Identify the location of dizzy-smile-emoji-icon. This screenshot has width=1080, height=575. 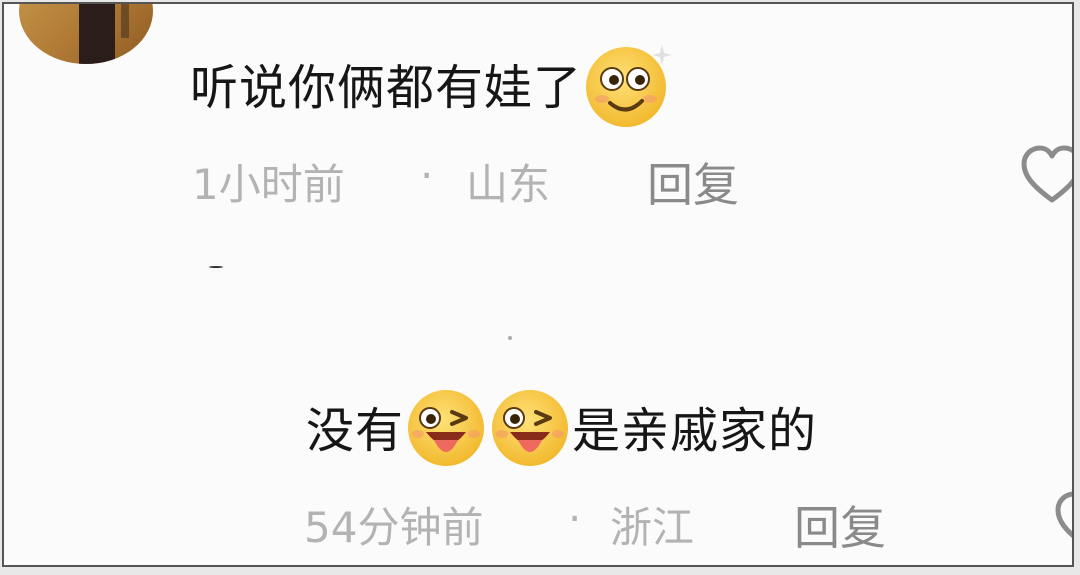
(628, 91).